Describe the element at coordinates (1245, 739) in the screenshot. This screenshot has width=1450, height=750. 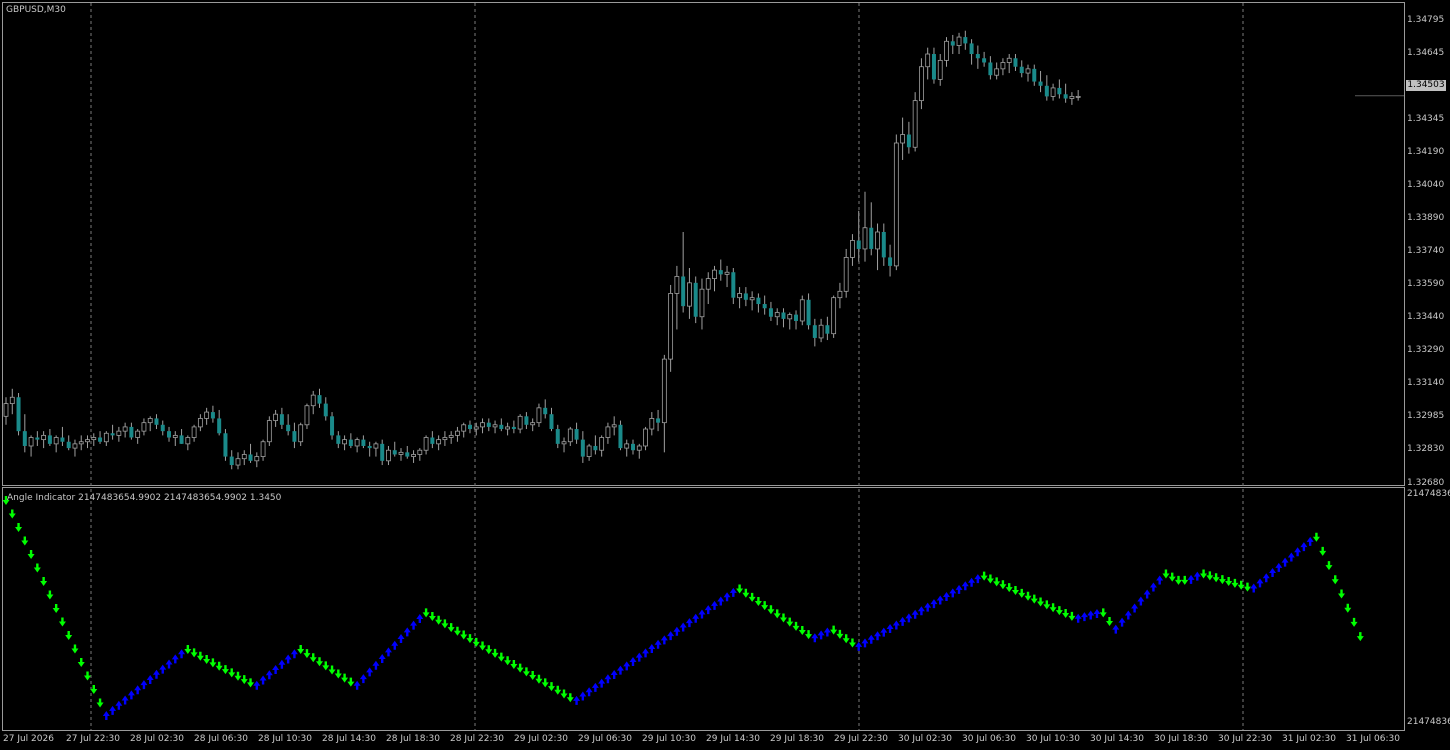
I see `time-axis-label: 30 Jul 22:30` at that location.